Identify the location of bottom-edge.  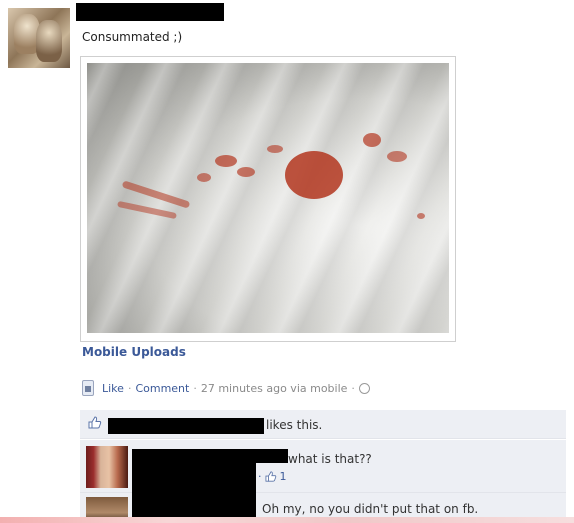
(287, 520).